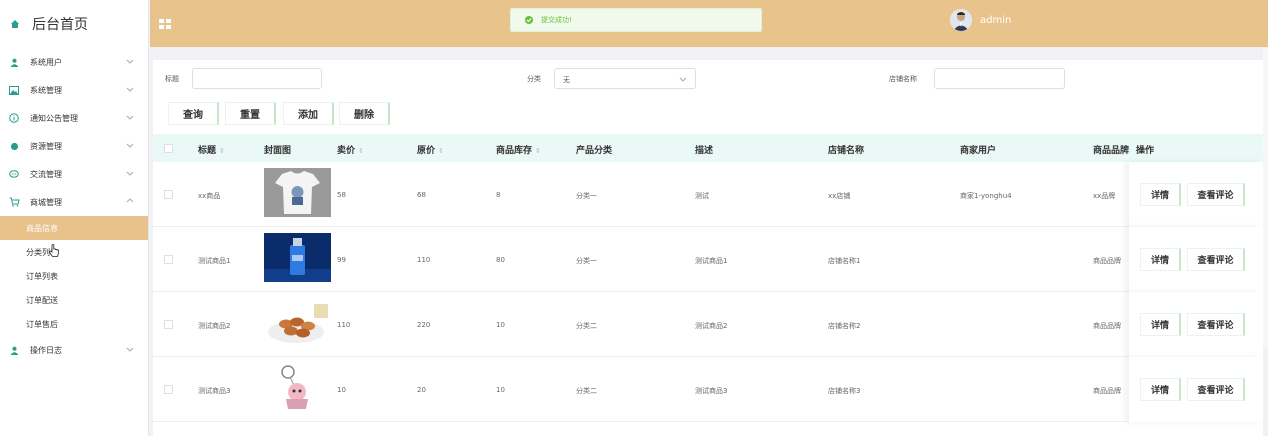 The height and width of the screenshot is (436, 1268). Describe the element at coordinates (711, 261) in the screenshot. I see `cell-description: 测试商品1` at that location.